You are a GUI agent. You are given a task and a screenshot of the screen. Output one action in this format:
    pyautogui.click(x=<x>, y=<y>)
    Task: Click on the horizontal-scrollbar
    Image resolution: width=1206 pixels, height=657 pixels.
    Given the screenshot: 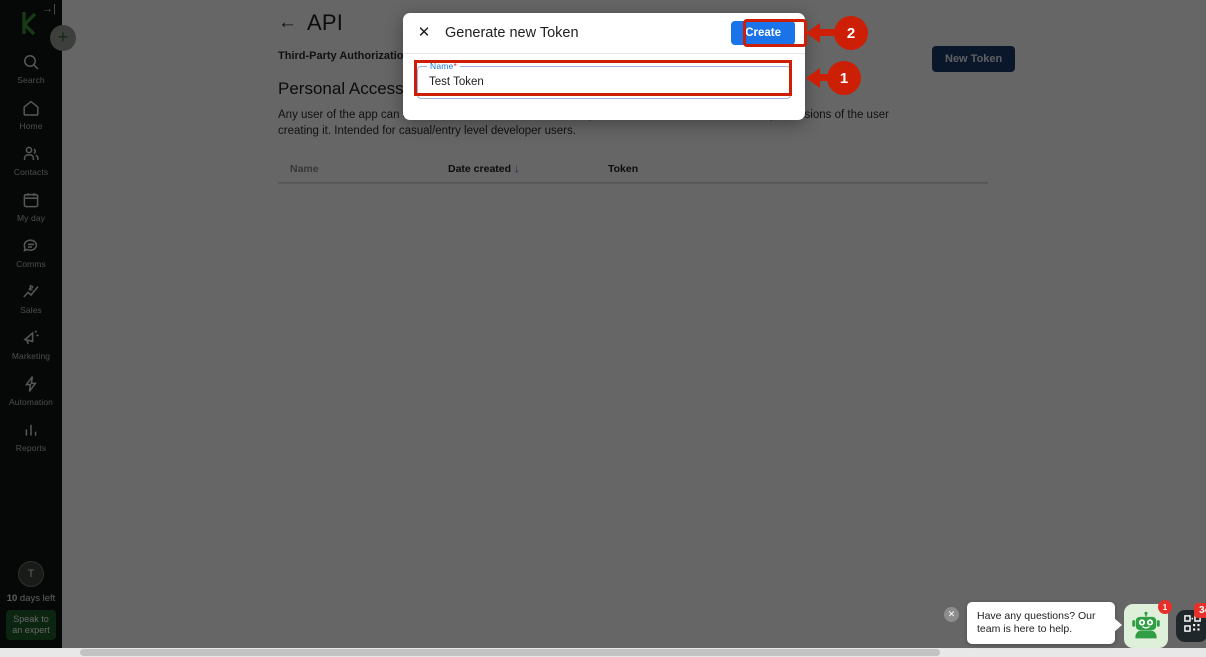 What is the action you would take?
    pyautogui.click(x=603, y=652)
    